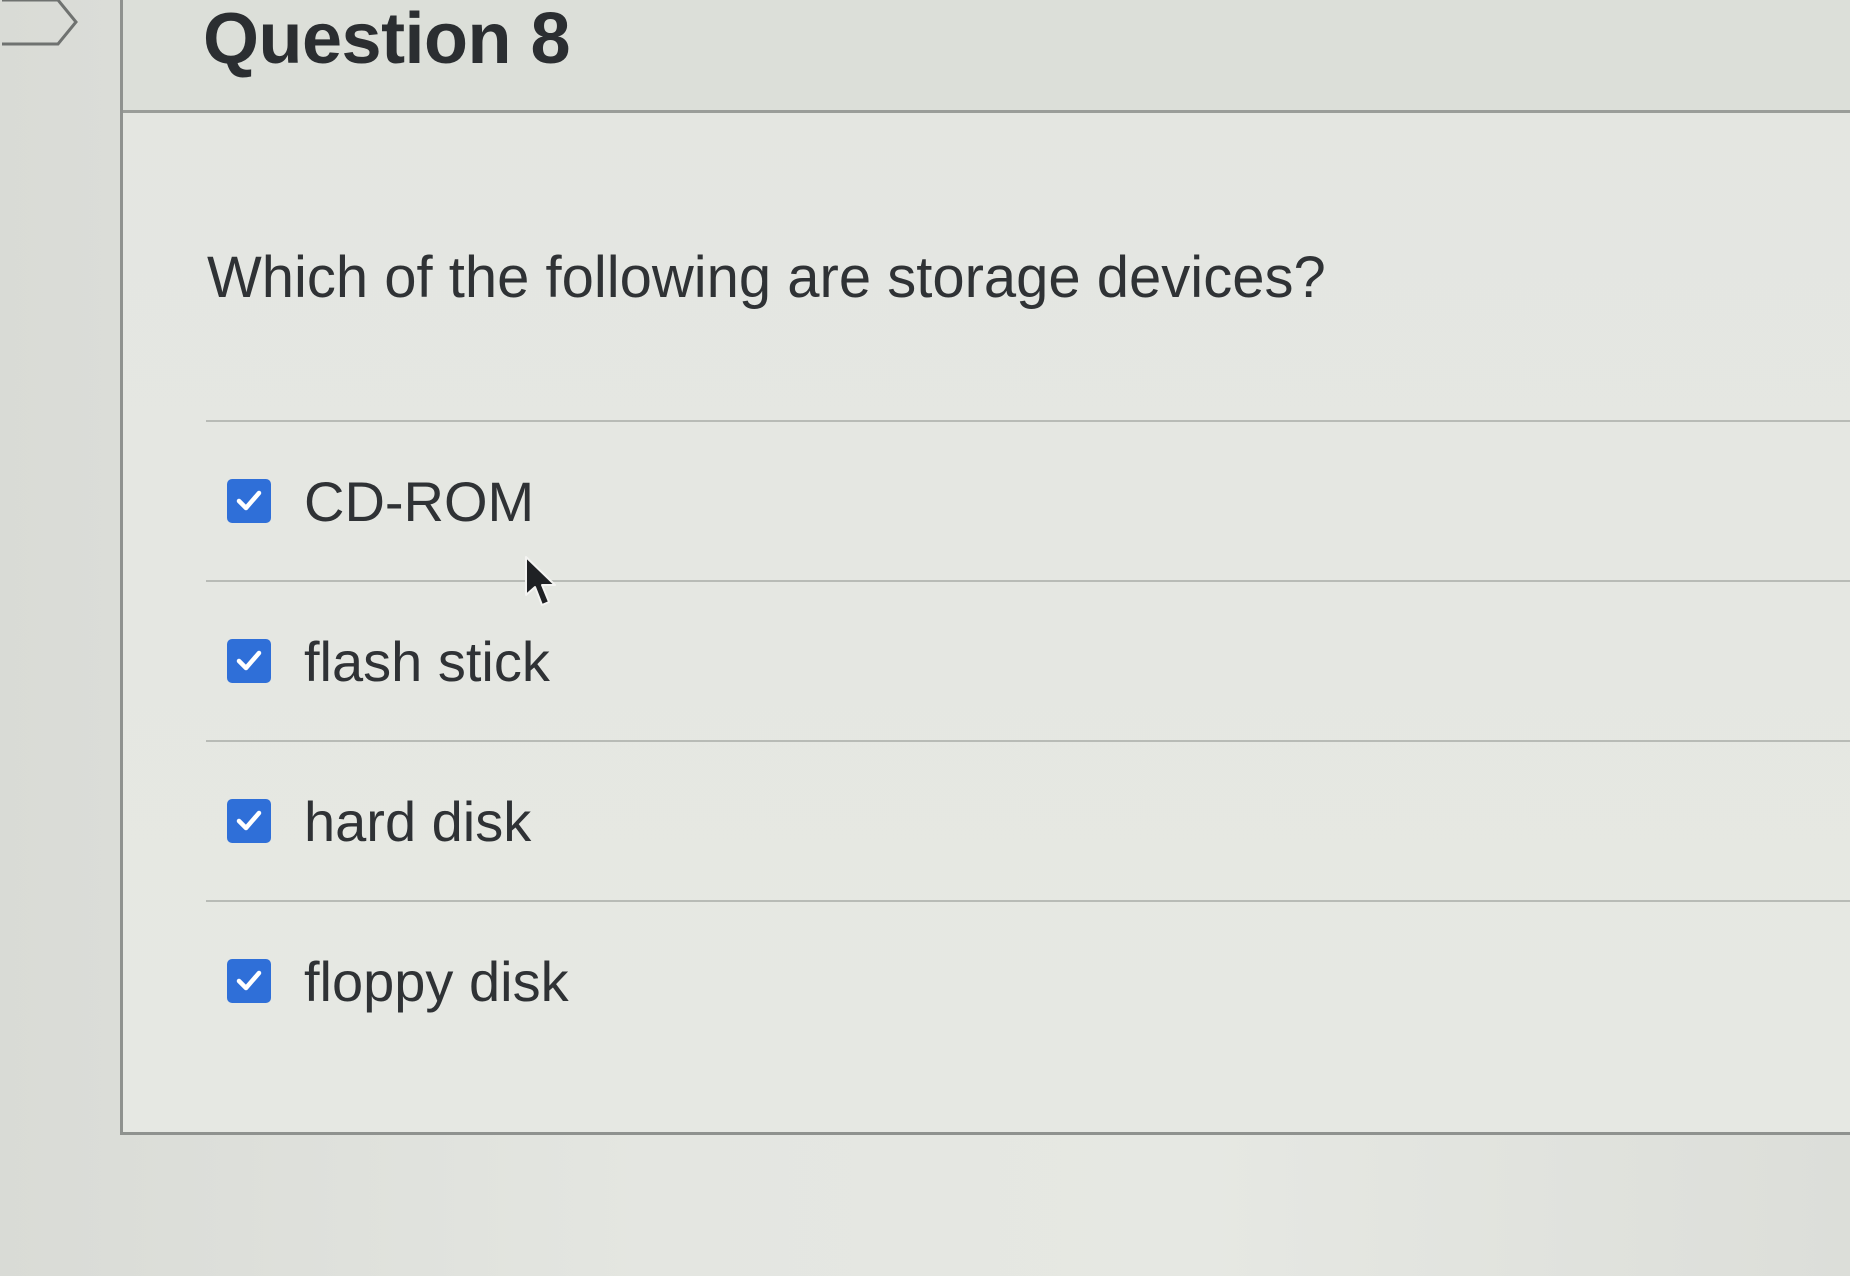  What do you see at coordinates (540, 581) in the screenshot?
I see `mouse-pointer-icon` at bounding box center [540, 581].